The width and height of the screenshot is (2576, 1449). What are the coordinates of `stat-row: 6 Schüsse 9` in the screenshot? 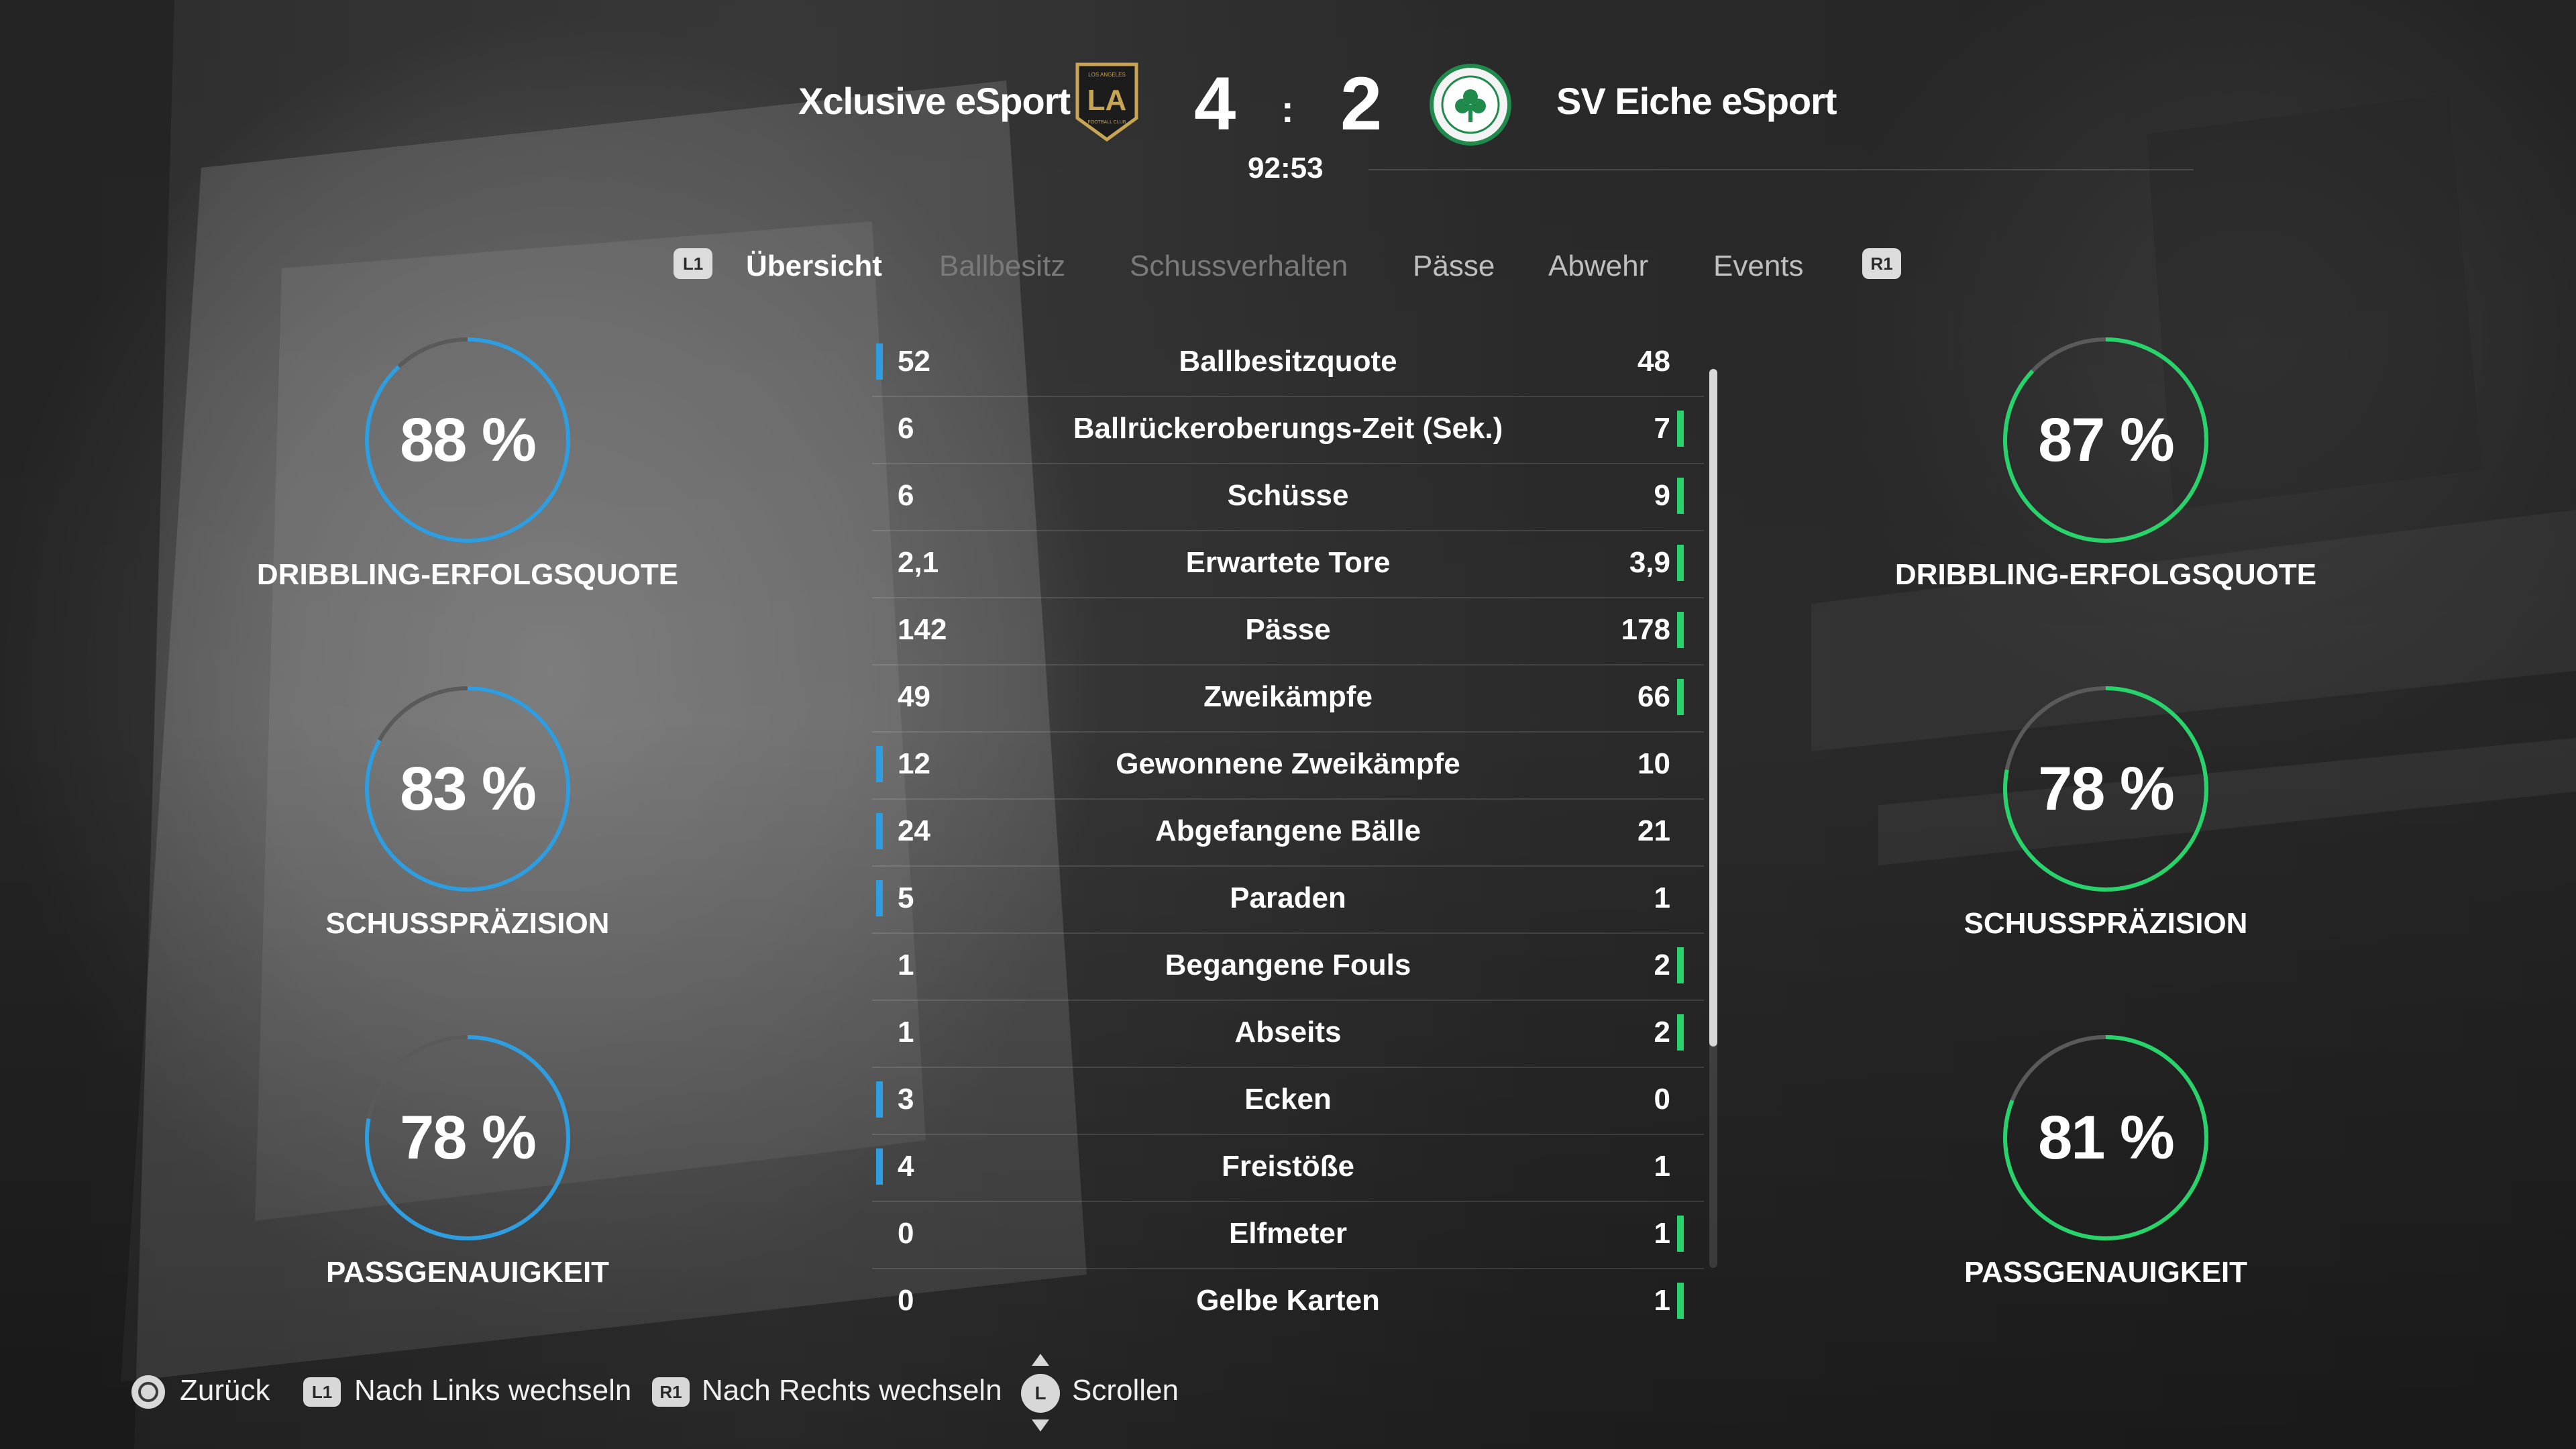 It's located at (1288, 497).